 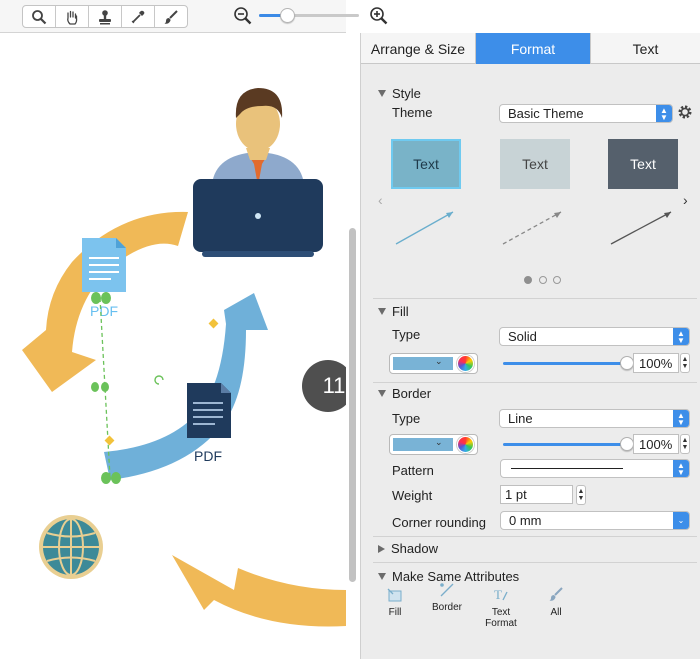 I want to click on make-same-all-label: All, so click(x=556, y=612).